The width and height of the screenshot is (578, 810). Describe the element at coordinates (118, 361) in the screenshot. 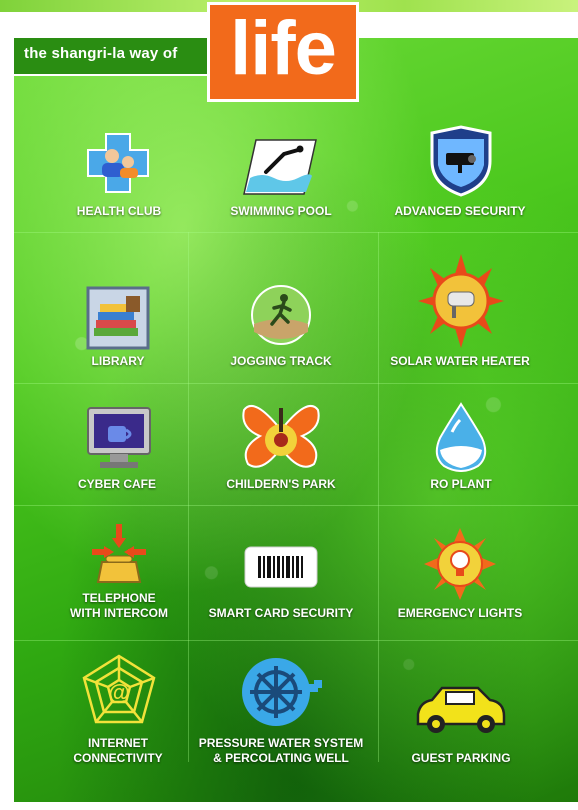

I see `amenity-label: LIBRARY` at that location.